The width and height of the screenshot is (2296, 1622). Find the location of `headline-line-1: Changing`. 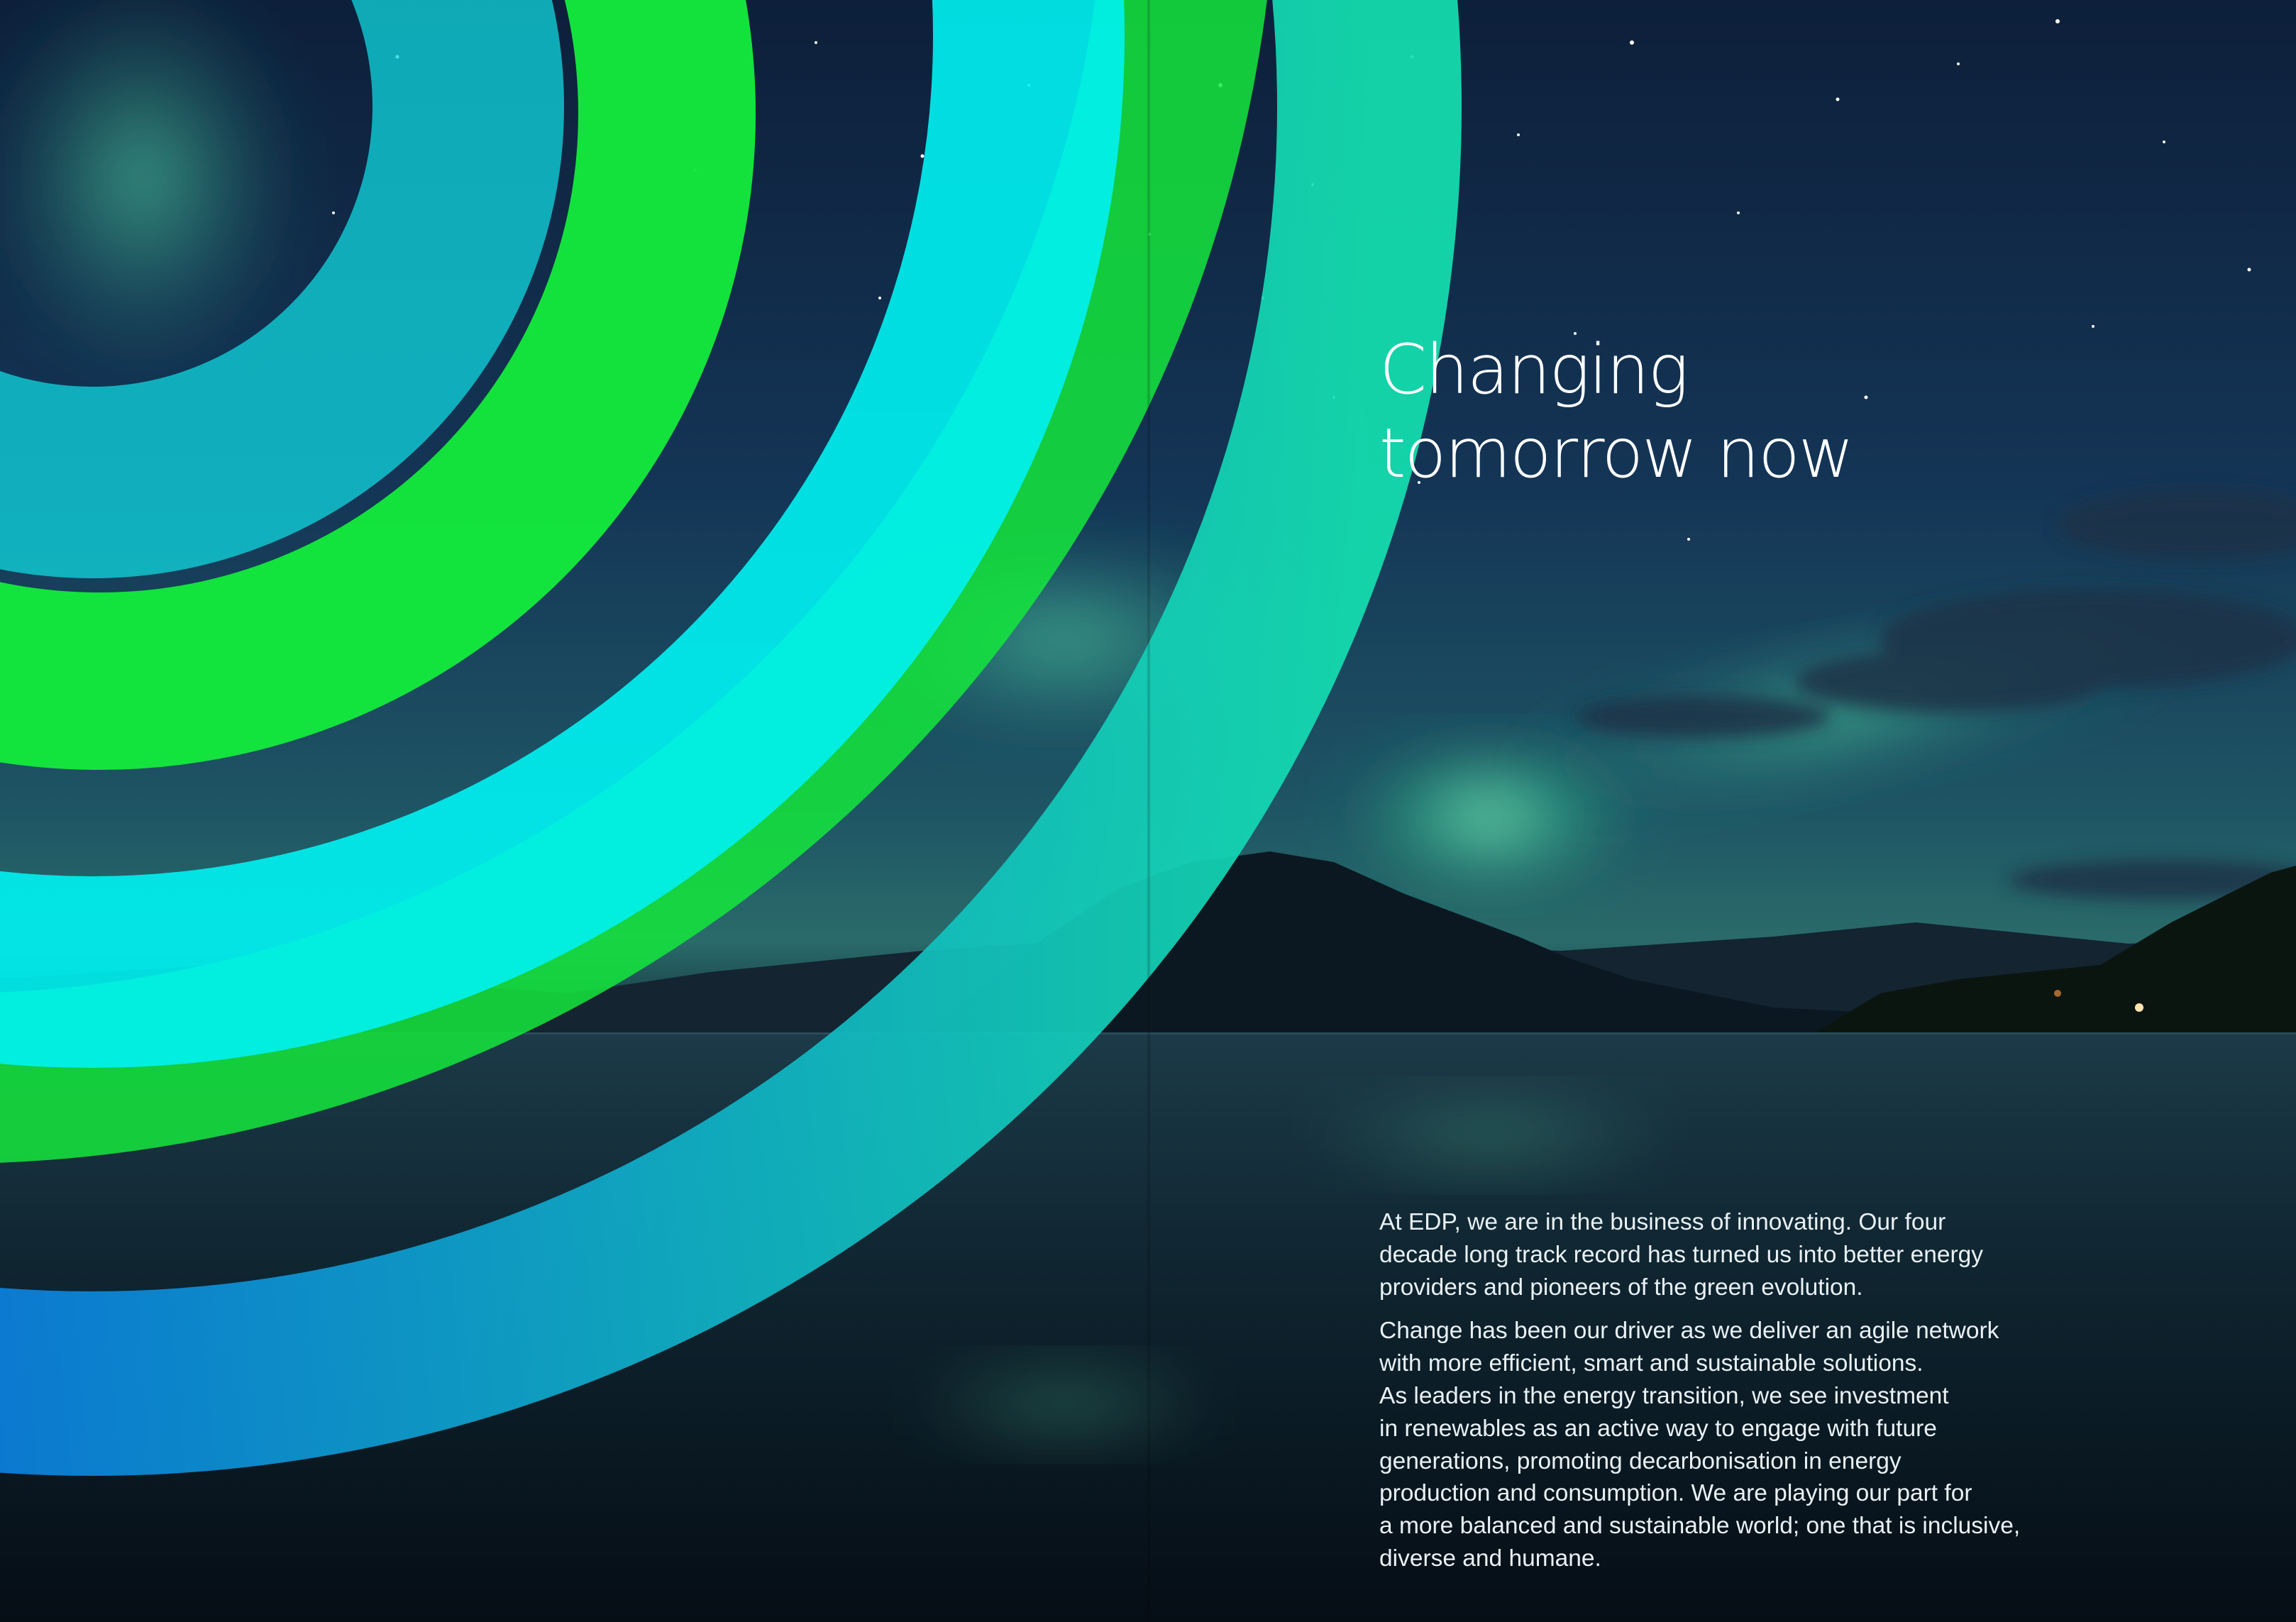

headline-line-1: Changing is located at coordinates (1534, 369).